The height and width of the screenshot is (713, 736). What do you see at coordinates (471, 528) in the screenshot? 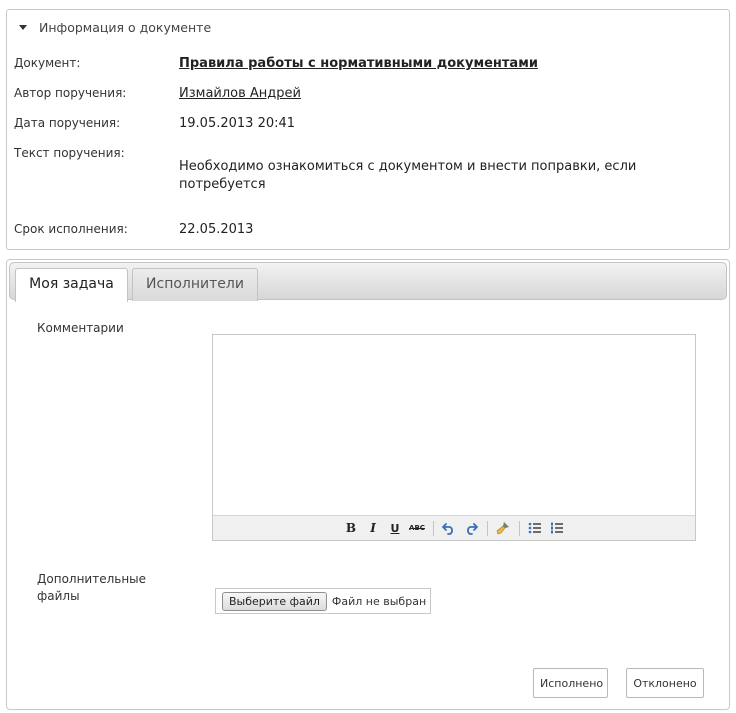
I see `redo-icon` at bounding box center [471, 528].